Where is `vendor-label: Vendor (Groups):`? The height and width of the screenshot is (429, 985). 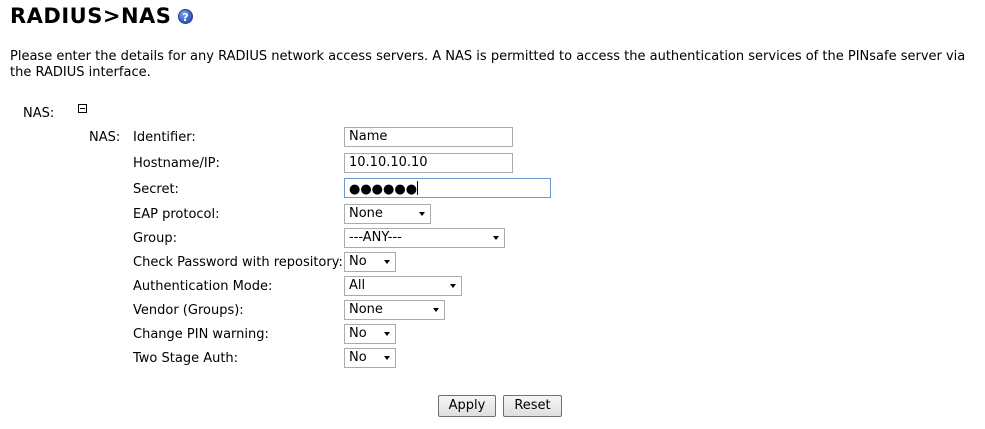
vendor-label: Vendor (Groups): is located at coordinates (188, 310).